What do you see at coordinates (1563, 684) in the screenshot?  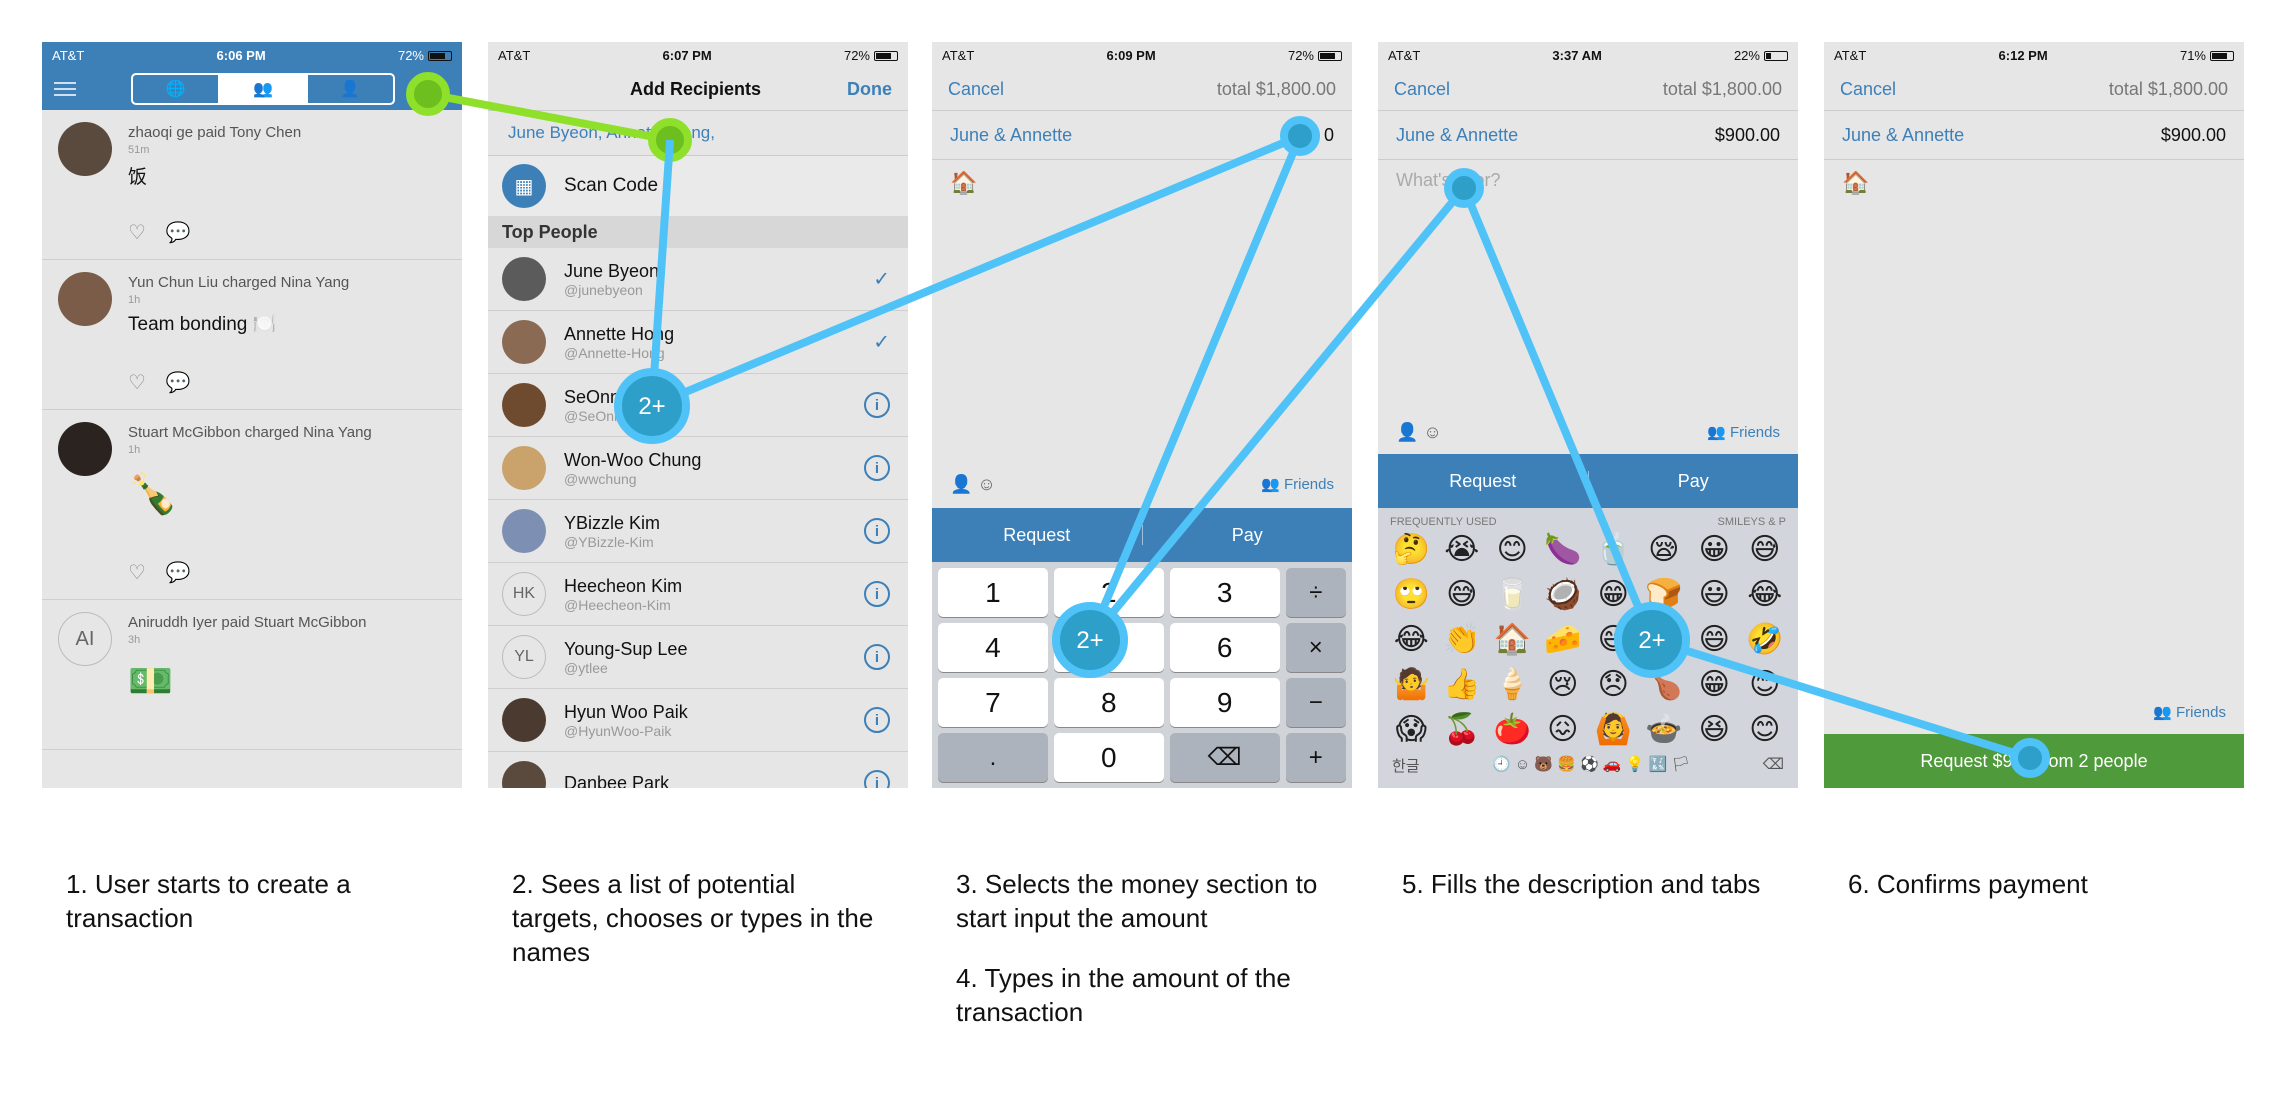 I see `emoji-key: 😢` at bounding box center [1563, 684].